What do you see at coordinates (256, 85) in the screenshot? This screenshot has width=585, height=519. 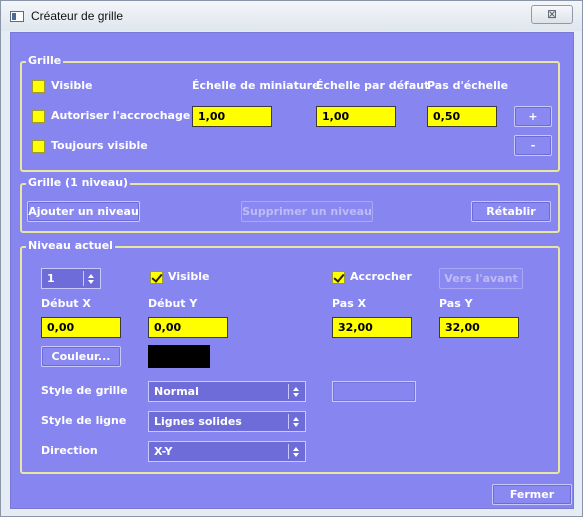 I see `thumb-scale-label: Échelle de miniature` at bounding box center [256, 85].